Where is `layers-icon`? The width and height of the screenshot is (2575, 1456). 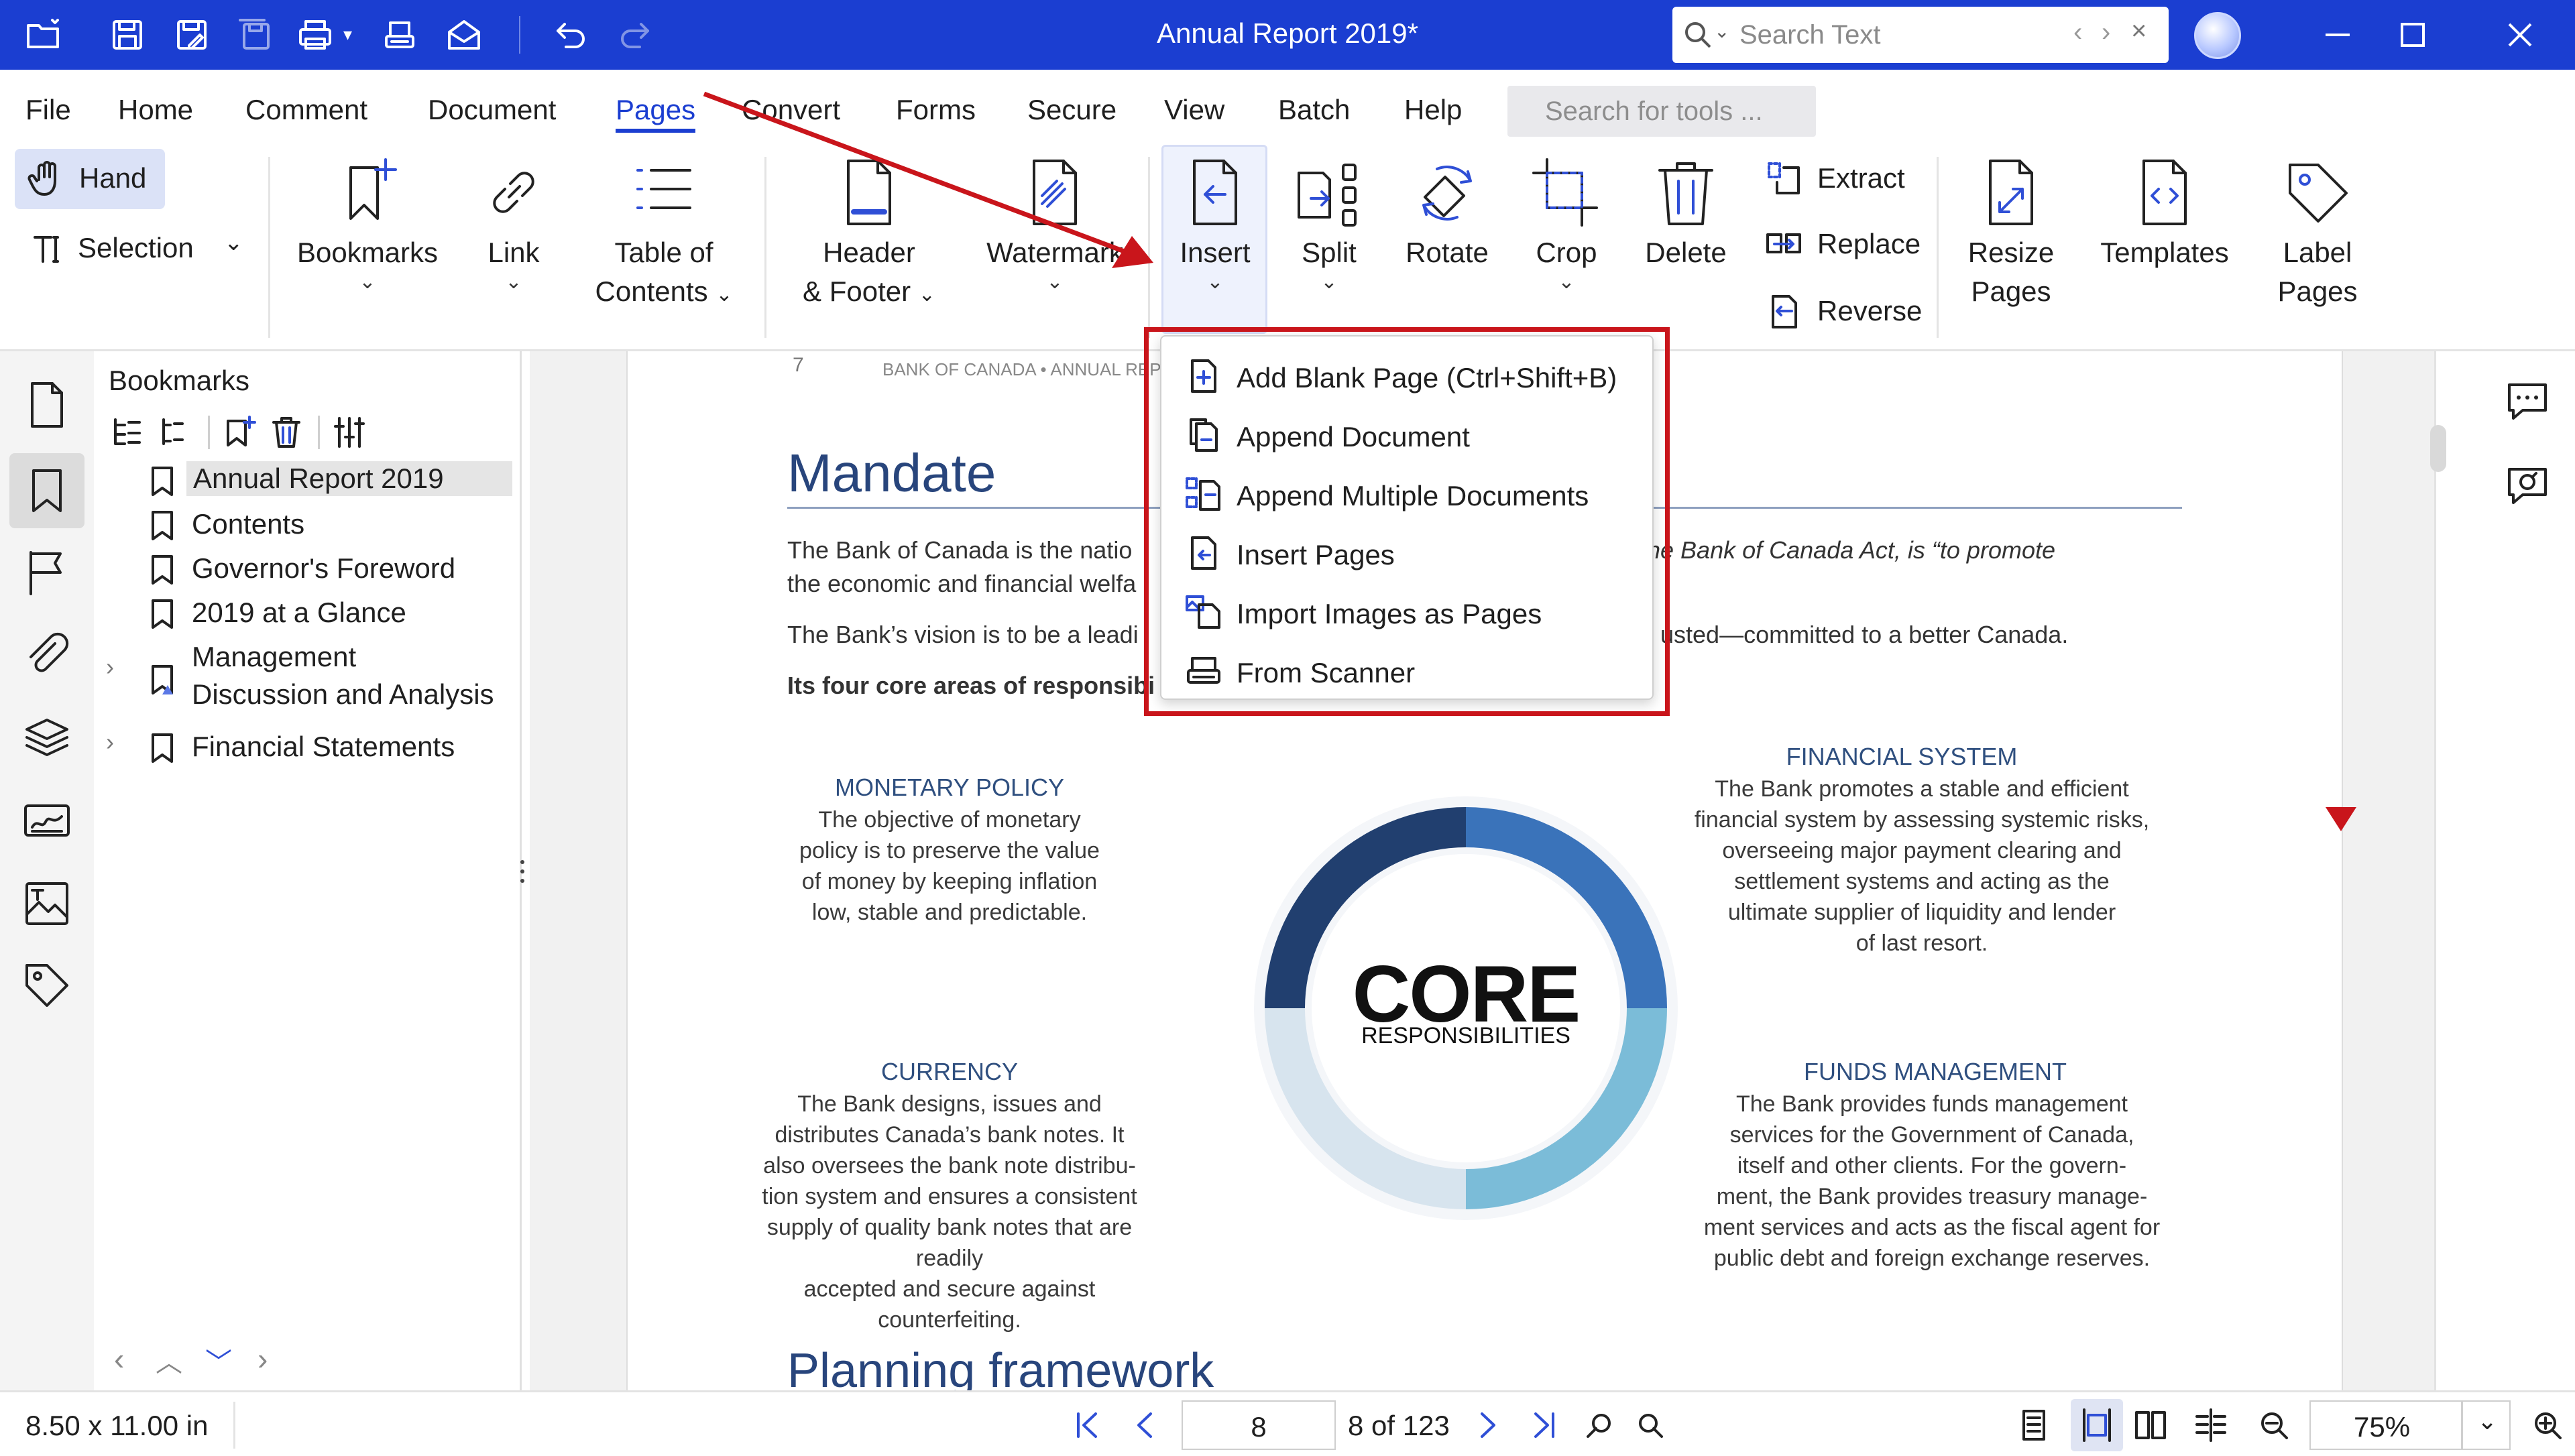 layers-icon is located at coordinates (47, 737).